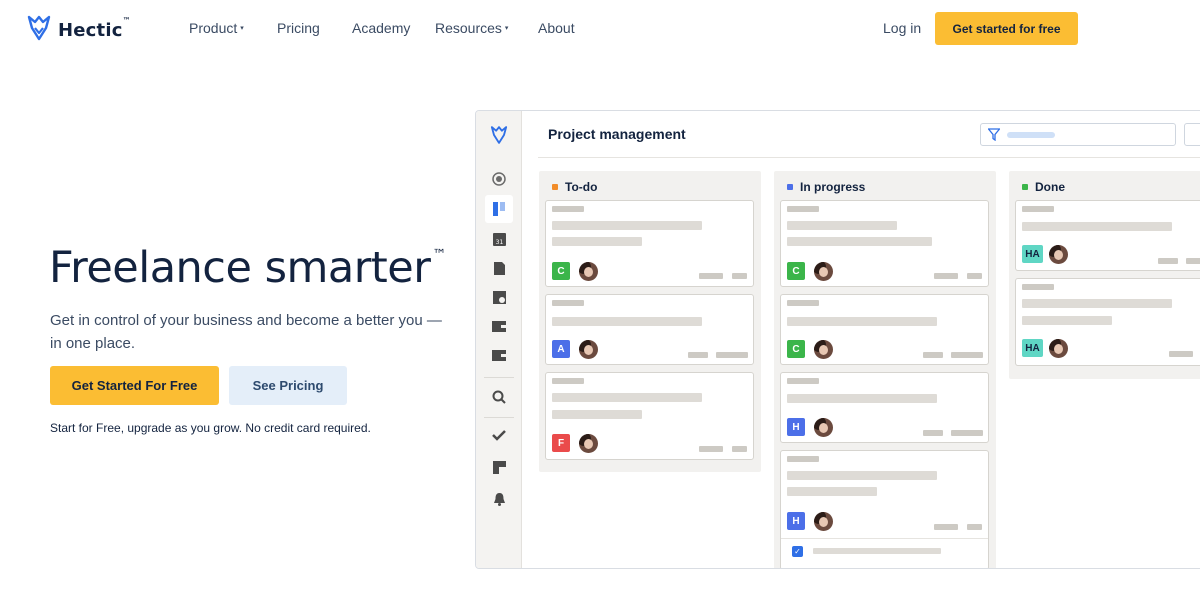  I want to click on layout-icon, so click(499, 467).